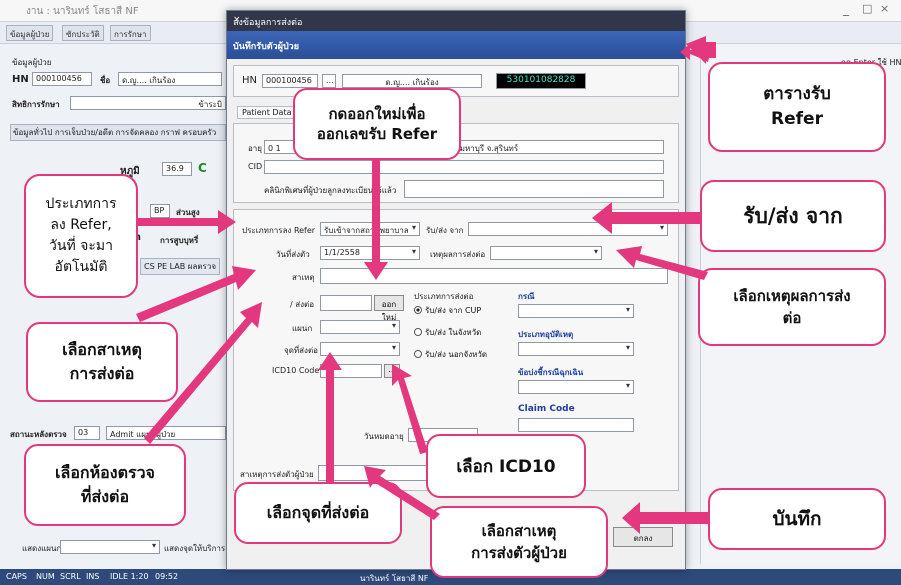  Describe the element at coordinates (662, 263) in the screenshot. I see `arrow-reason` at that location.